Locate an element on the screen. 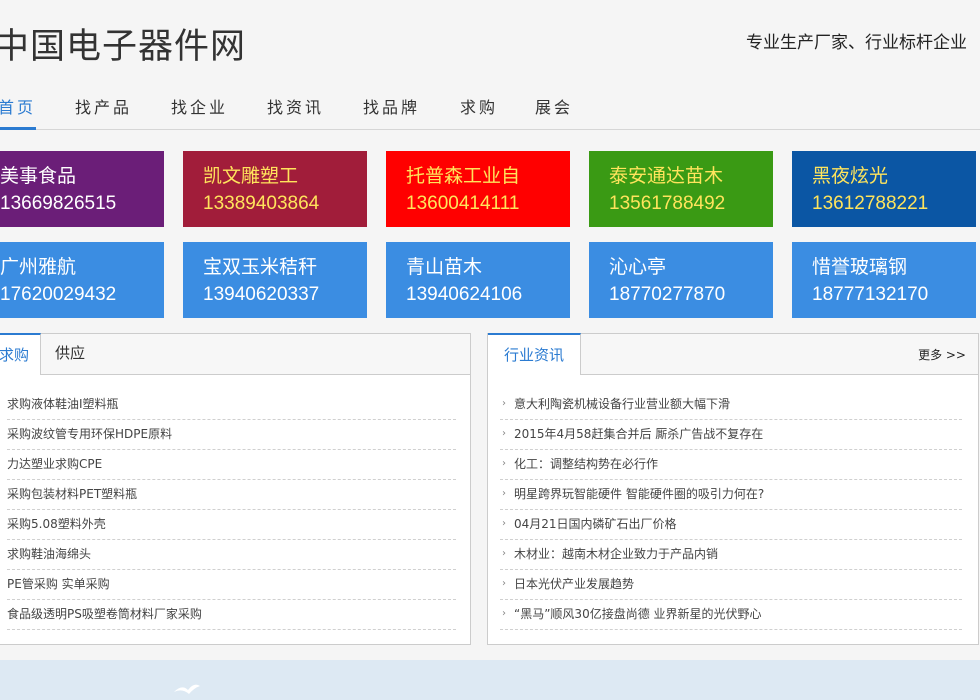 This screenshot has width=980, height=700. company-tile: 黑夜炫光 13612788221 is located at coordinates (884, 189).